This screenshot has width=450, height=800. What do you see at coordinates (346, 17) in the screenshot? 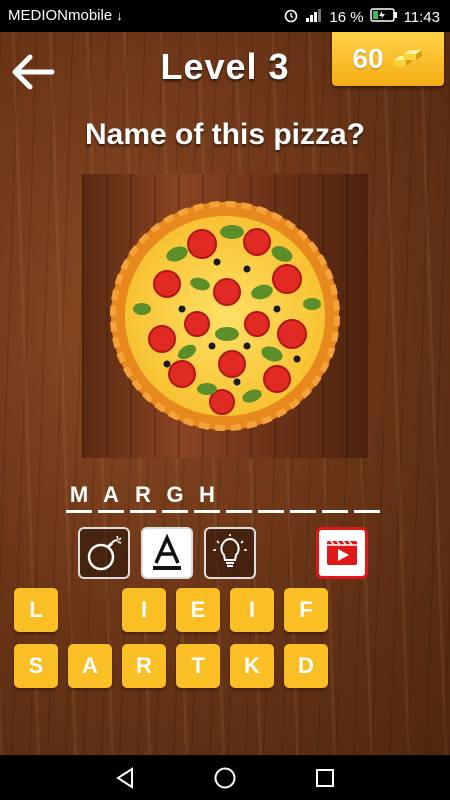
I see `battery-percent: 16 %` at bounding box center [346, 17].